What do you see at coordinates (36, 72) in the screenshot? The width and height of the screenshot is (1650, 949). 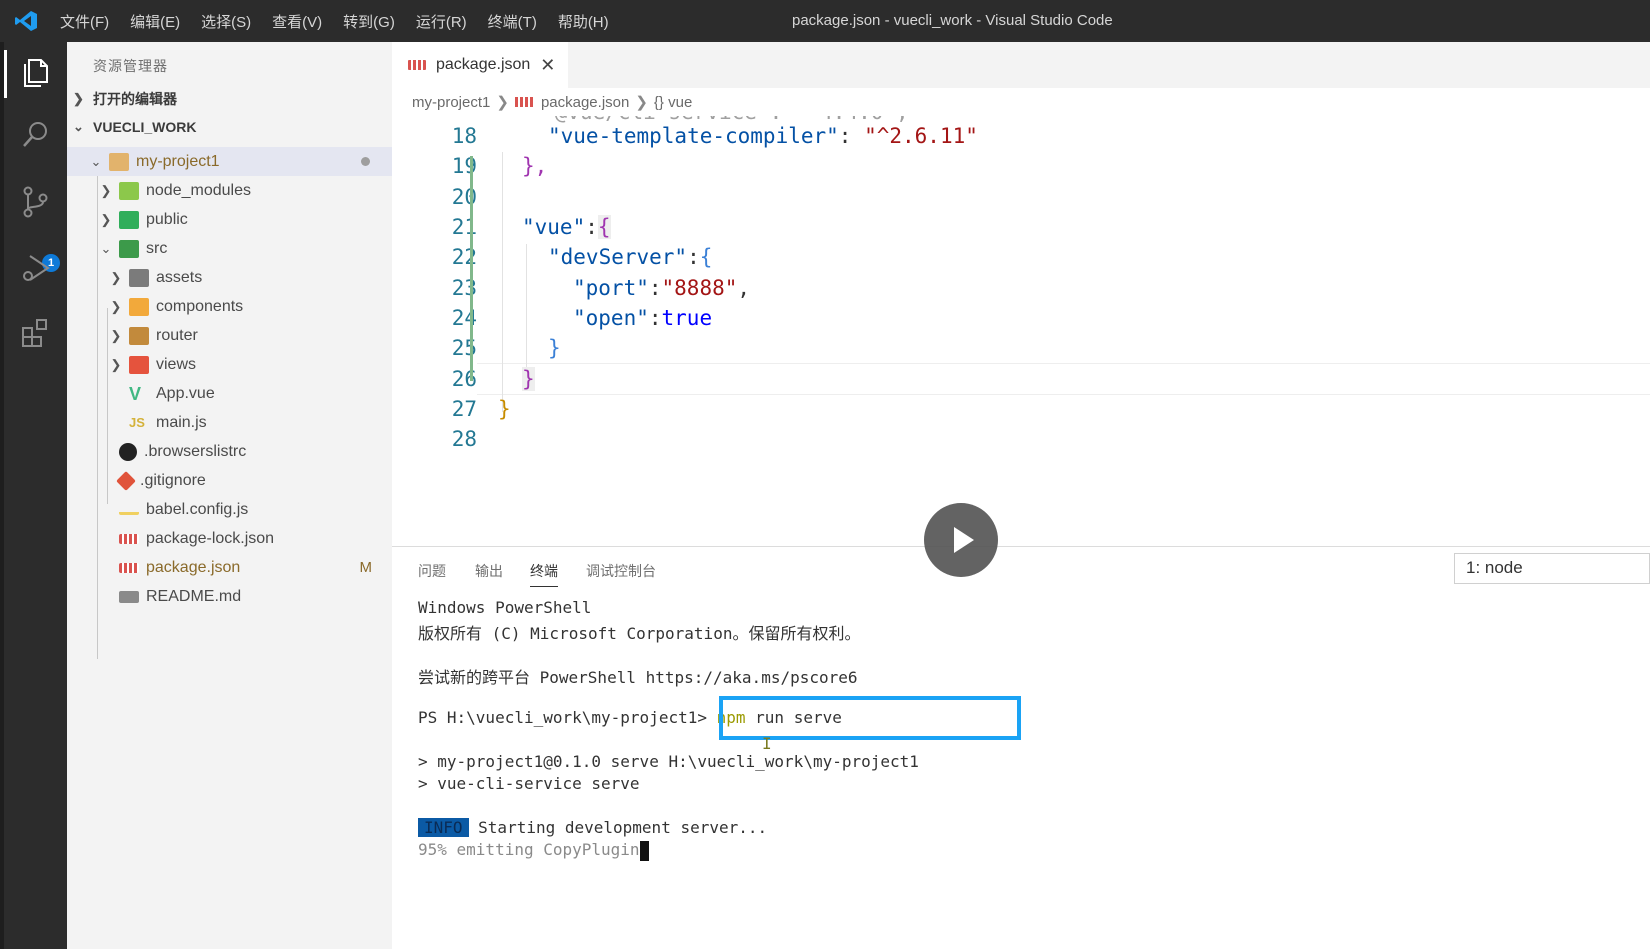 I see `explorer-icon` at bounding box center [36, 72].